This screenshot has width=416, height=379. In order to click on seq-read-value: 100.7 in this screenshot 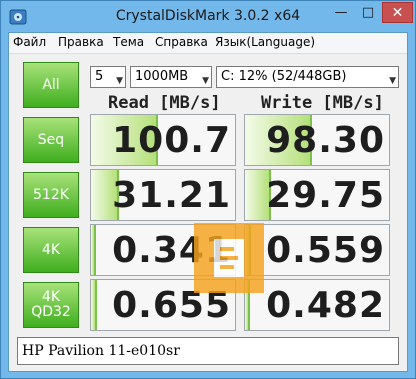, I will do `click(171, 140)`.